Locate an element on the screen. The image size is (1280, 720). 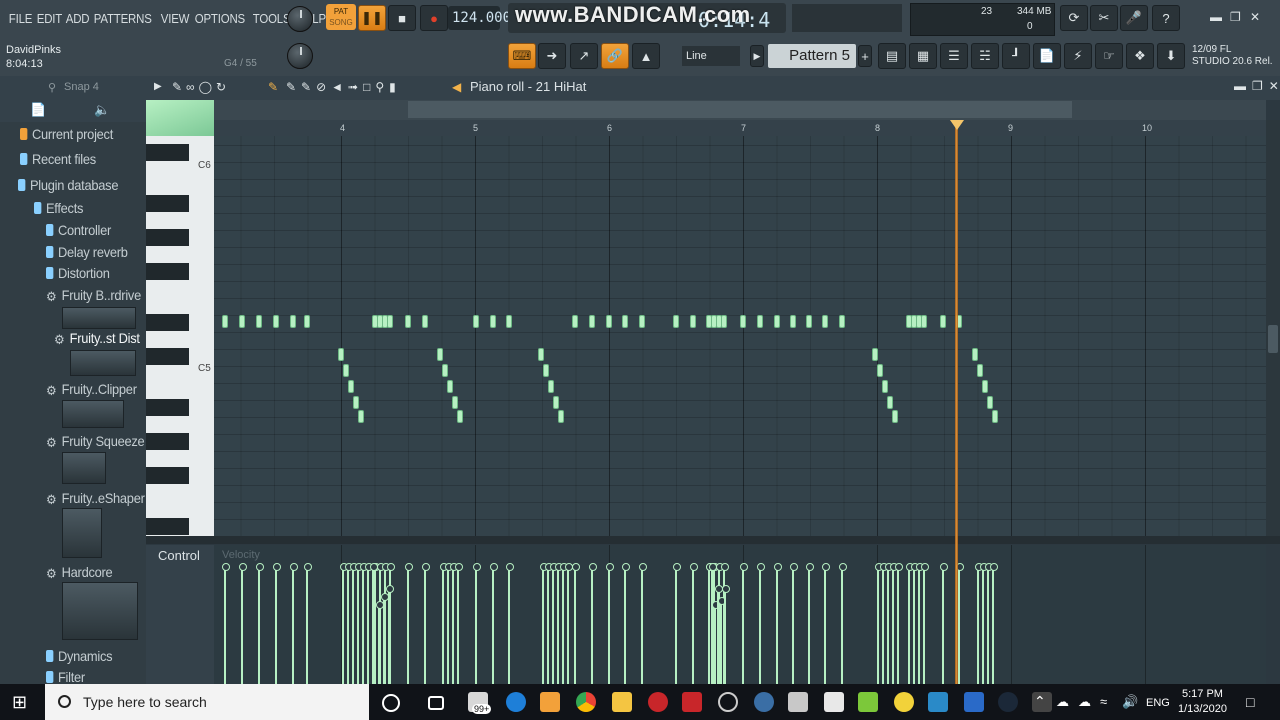
mic-button: 🎤 is located at coordinates (1134, 18).